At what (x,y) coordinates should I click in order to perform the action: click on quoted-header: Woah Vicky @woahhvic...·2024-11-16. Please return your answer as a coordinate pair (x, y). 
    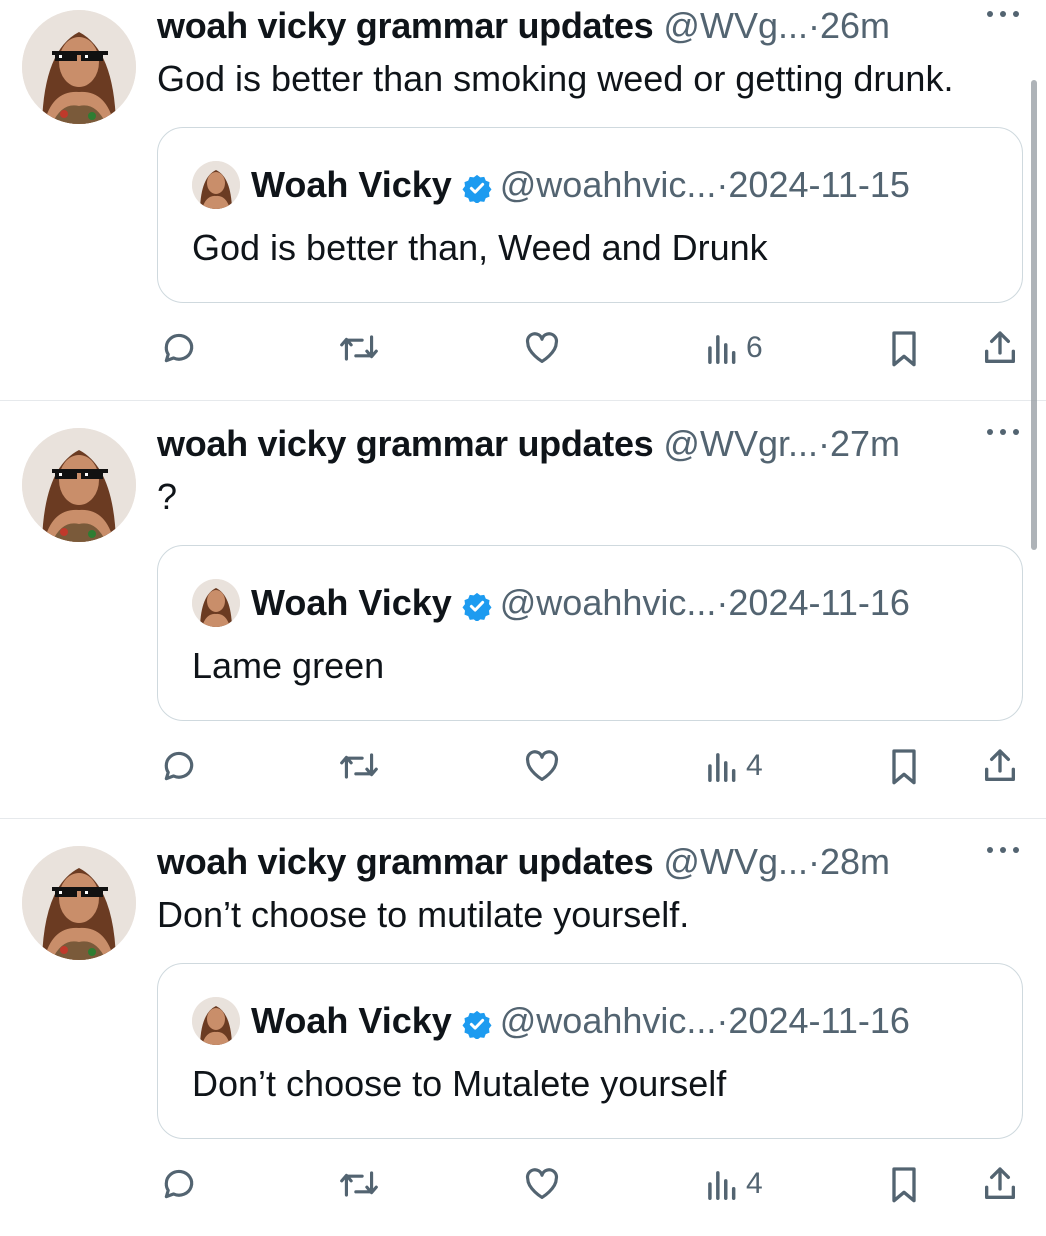
    Looking at the image, I should click on (580, 603).